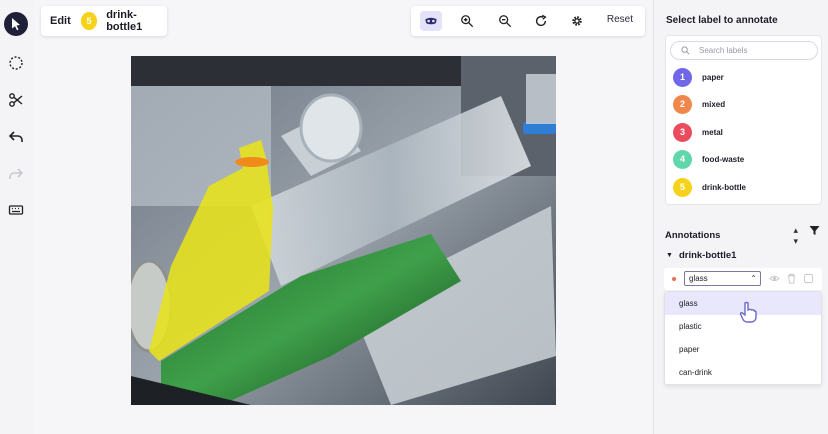 The width and height of the screenshot is (828, 434). I want to click on pointer-icon, so click(16, 24).